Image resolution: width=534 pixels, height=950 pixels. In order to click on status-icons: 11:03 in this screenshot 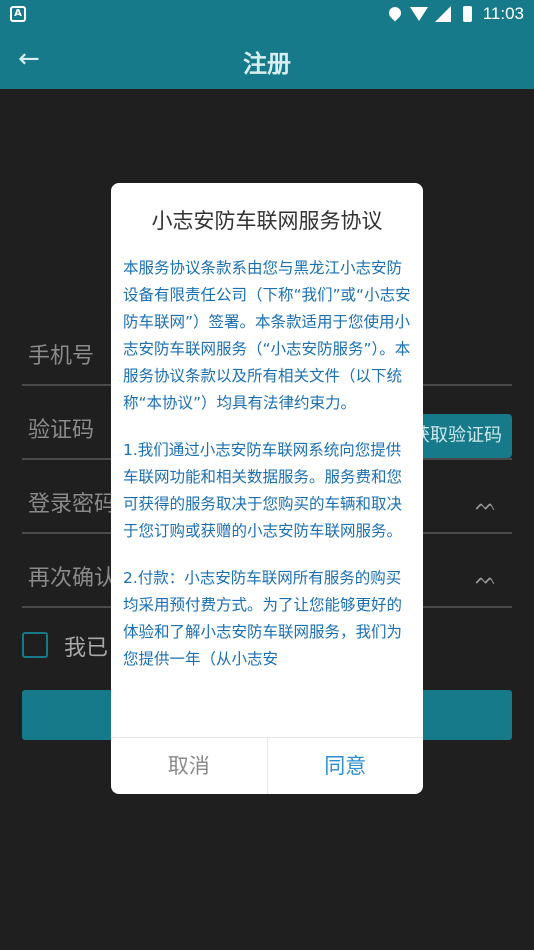, I will do `click(455, 14)`.